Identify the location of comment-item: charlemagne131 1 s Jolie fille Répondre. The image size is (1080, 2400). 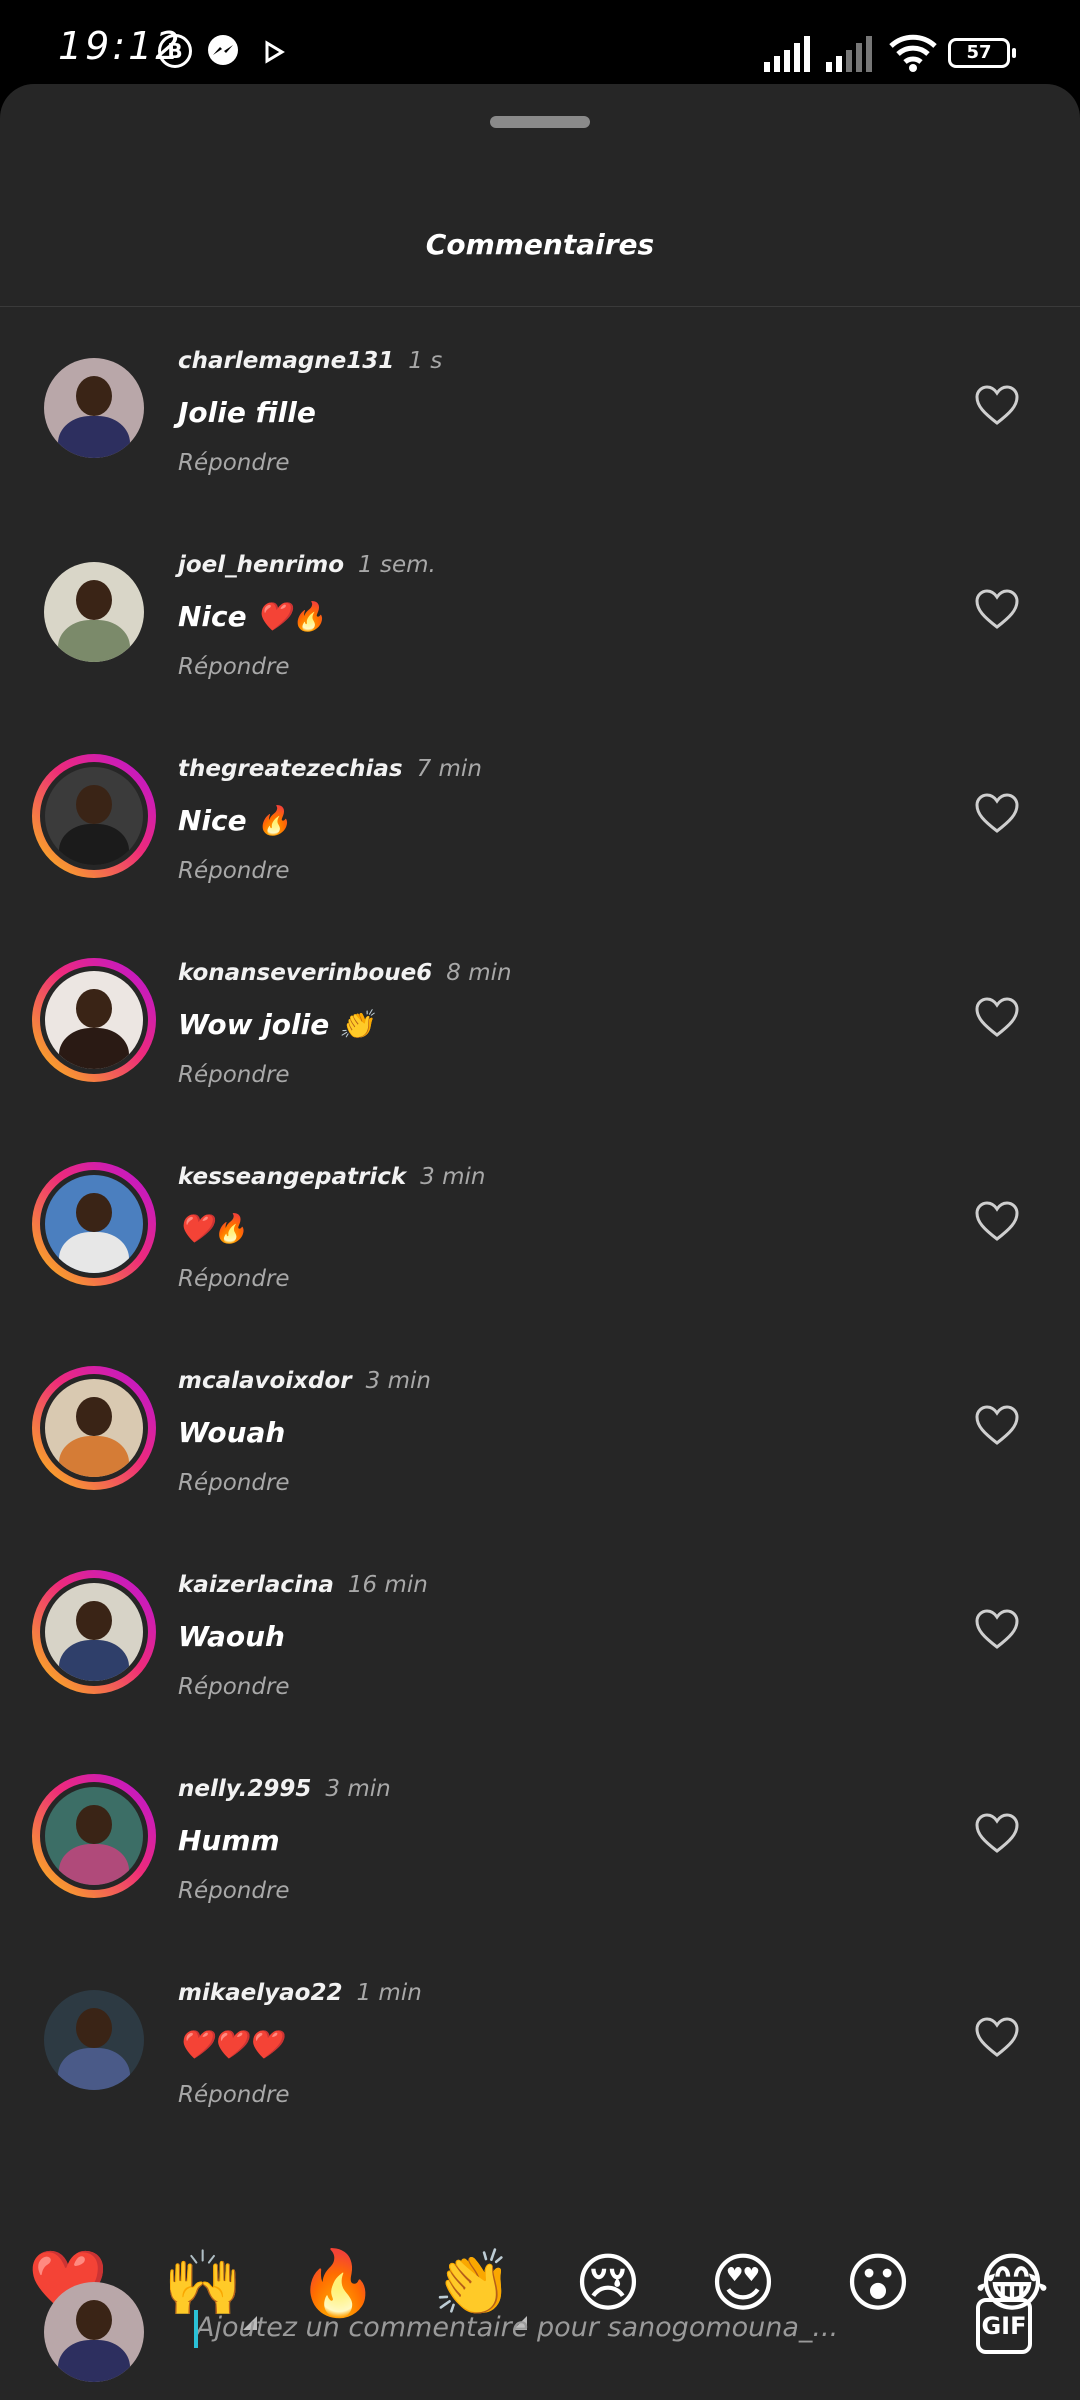
(540, 426).